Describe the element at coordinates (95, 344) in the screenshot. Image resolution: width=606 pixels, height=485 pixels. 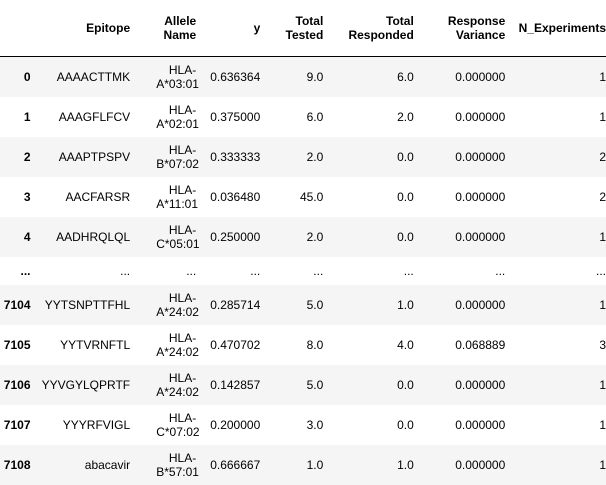
I see `cell-epitope: YYTVRNFTL` at that location.